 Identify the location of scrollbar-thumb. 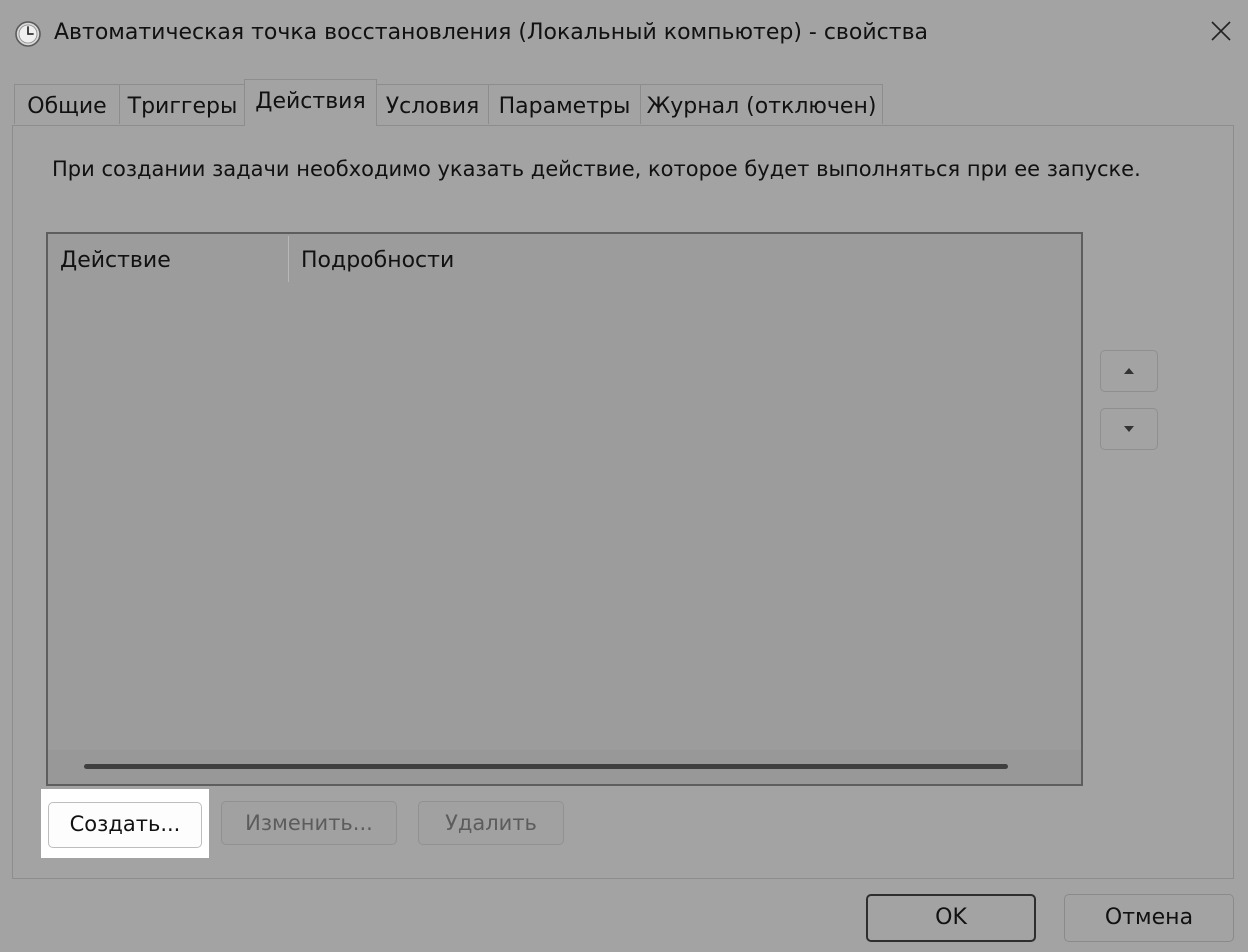
(546, 766).